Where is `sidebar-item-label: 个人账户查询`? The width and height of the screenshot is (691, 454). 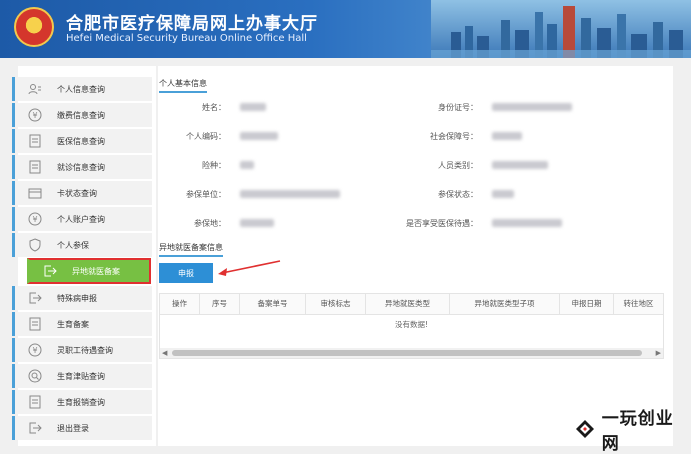
sidebar-item-label: 个人账户查询 is located at coordinates (81, 219).